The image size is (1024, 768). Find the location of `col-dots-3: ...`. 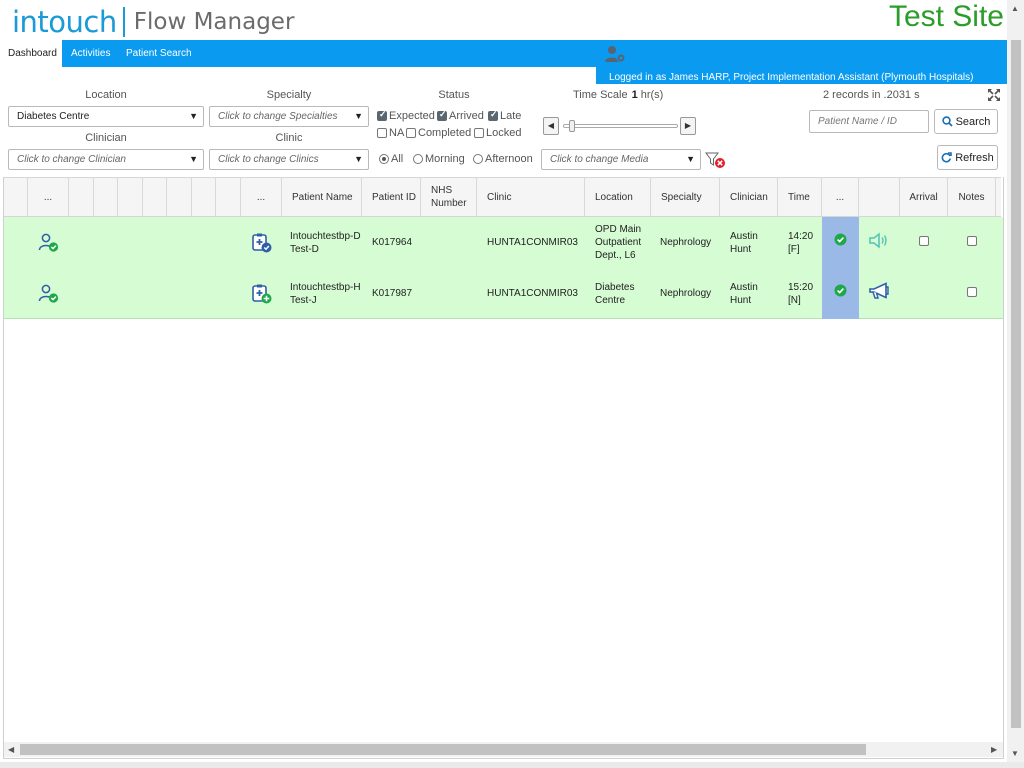

col-dots-3: ... is located at coordinates (840, 197).